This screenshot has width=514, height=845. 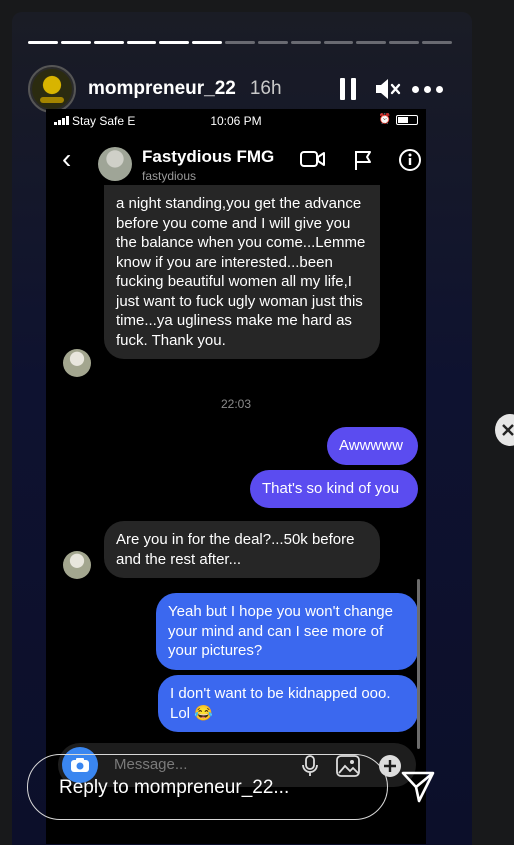 What do you see at coordinates (169, 176) in the screenshot?
I see `contact-handle: fastydious` at bounding box center [169, 176].